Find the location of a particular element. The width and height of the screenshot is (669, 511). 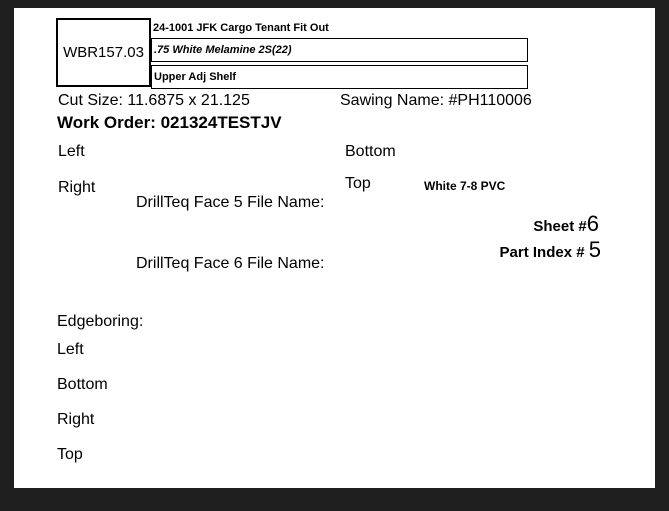

edgeboring-right: Right is located at coordinates (76, 419).